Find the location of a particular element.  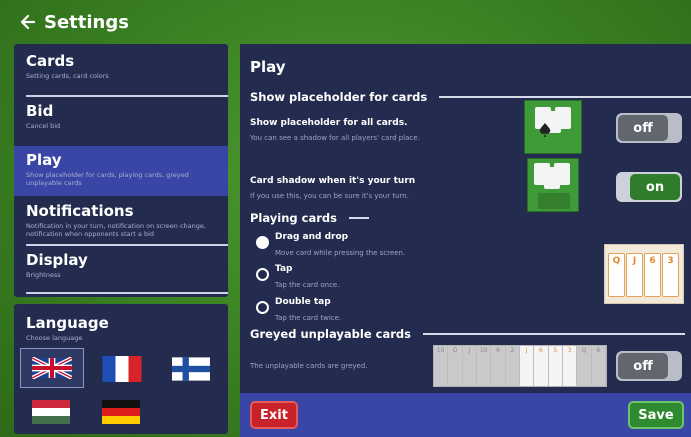

radio-double-tap is located at coordinates (262, 307).